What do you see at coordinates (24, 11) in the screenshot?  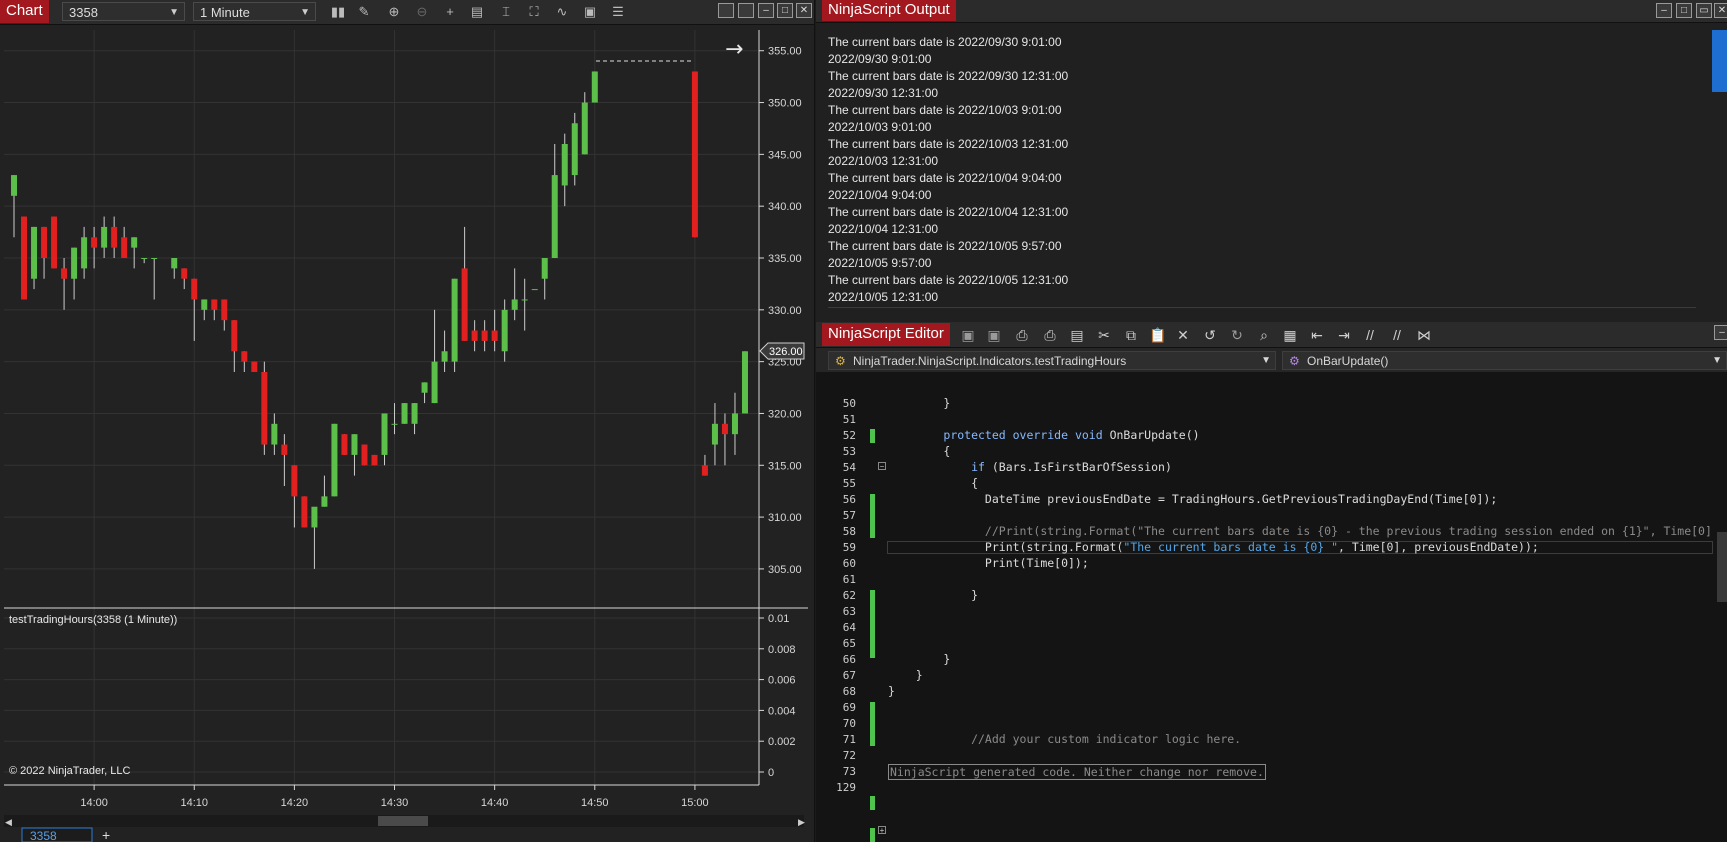 I see `chart-tab-label: Chart` at bounding box center [24, 11].